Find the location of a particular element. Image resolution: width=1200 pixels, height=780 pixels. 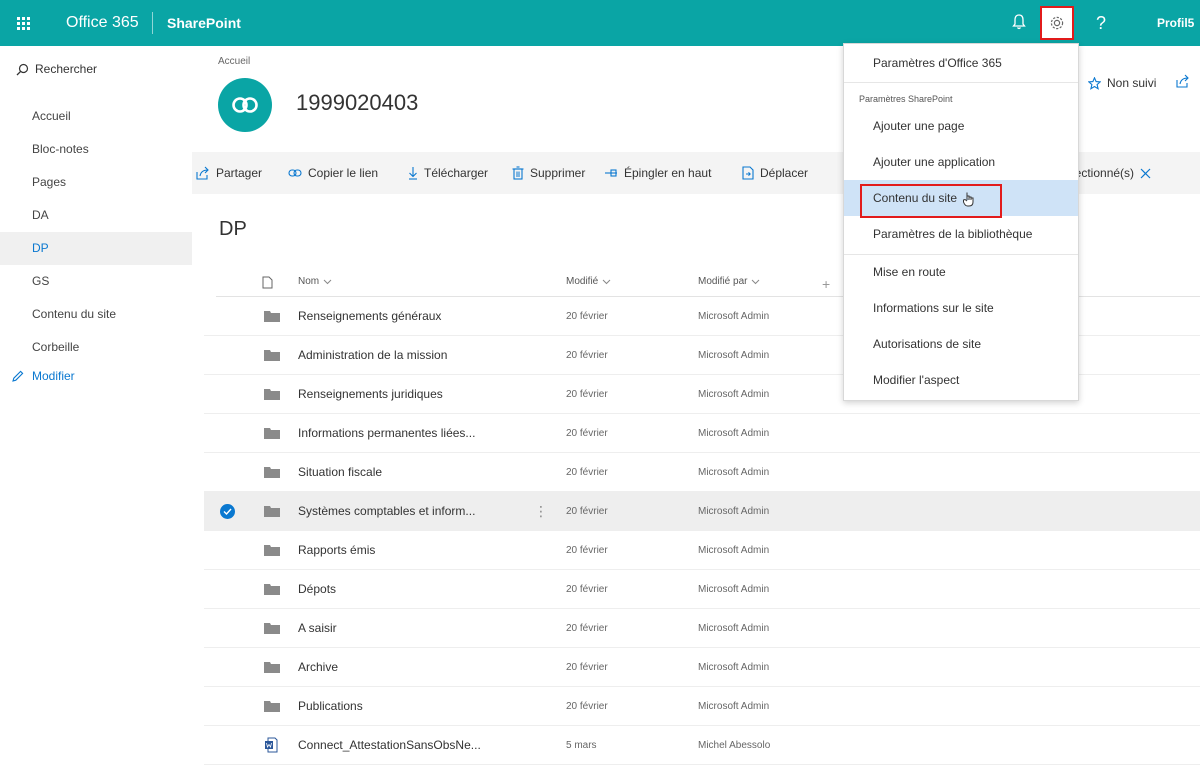

word-document-icon is located at coordinates (271, 745).